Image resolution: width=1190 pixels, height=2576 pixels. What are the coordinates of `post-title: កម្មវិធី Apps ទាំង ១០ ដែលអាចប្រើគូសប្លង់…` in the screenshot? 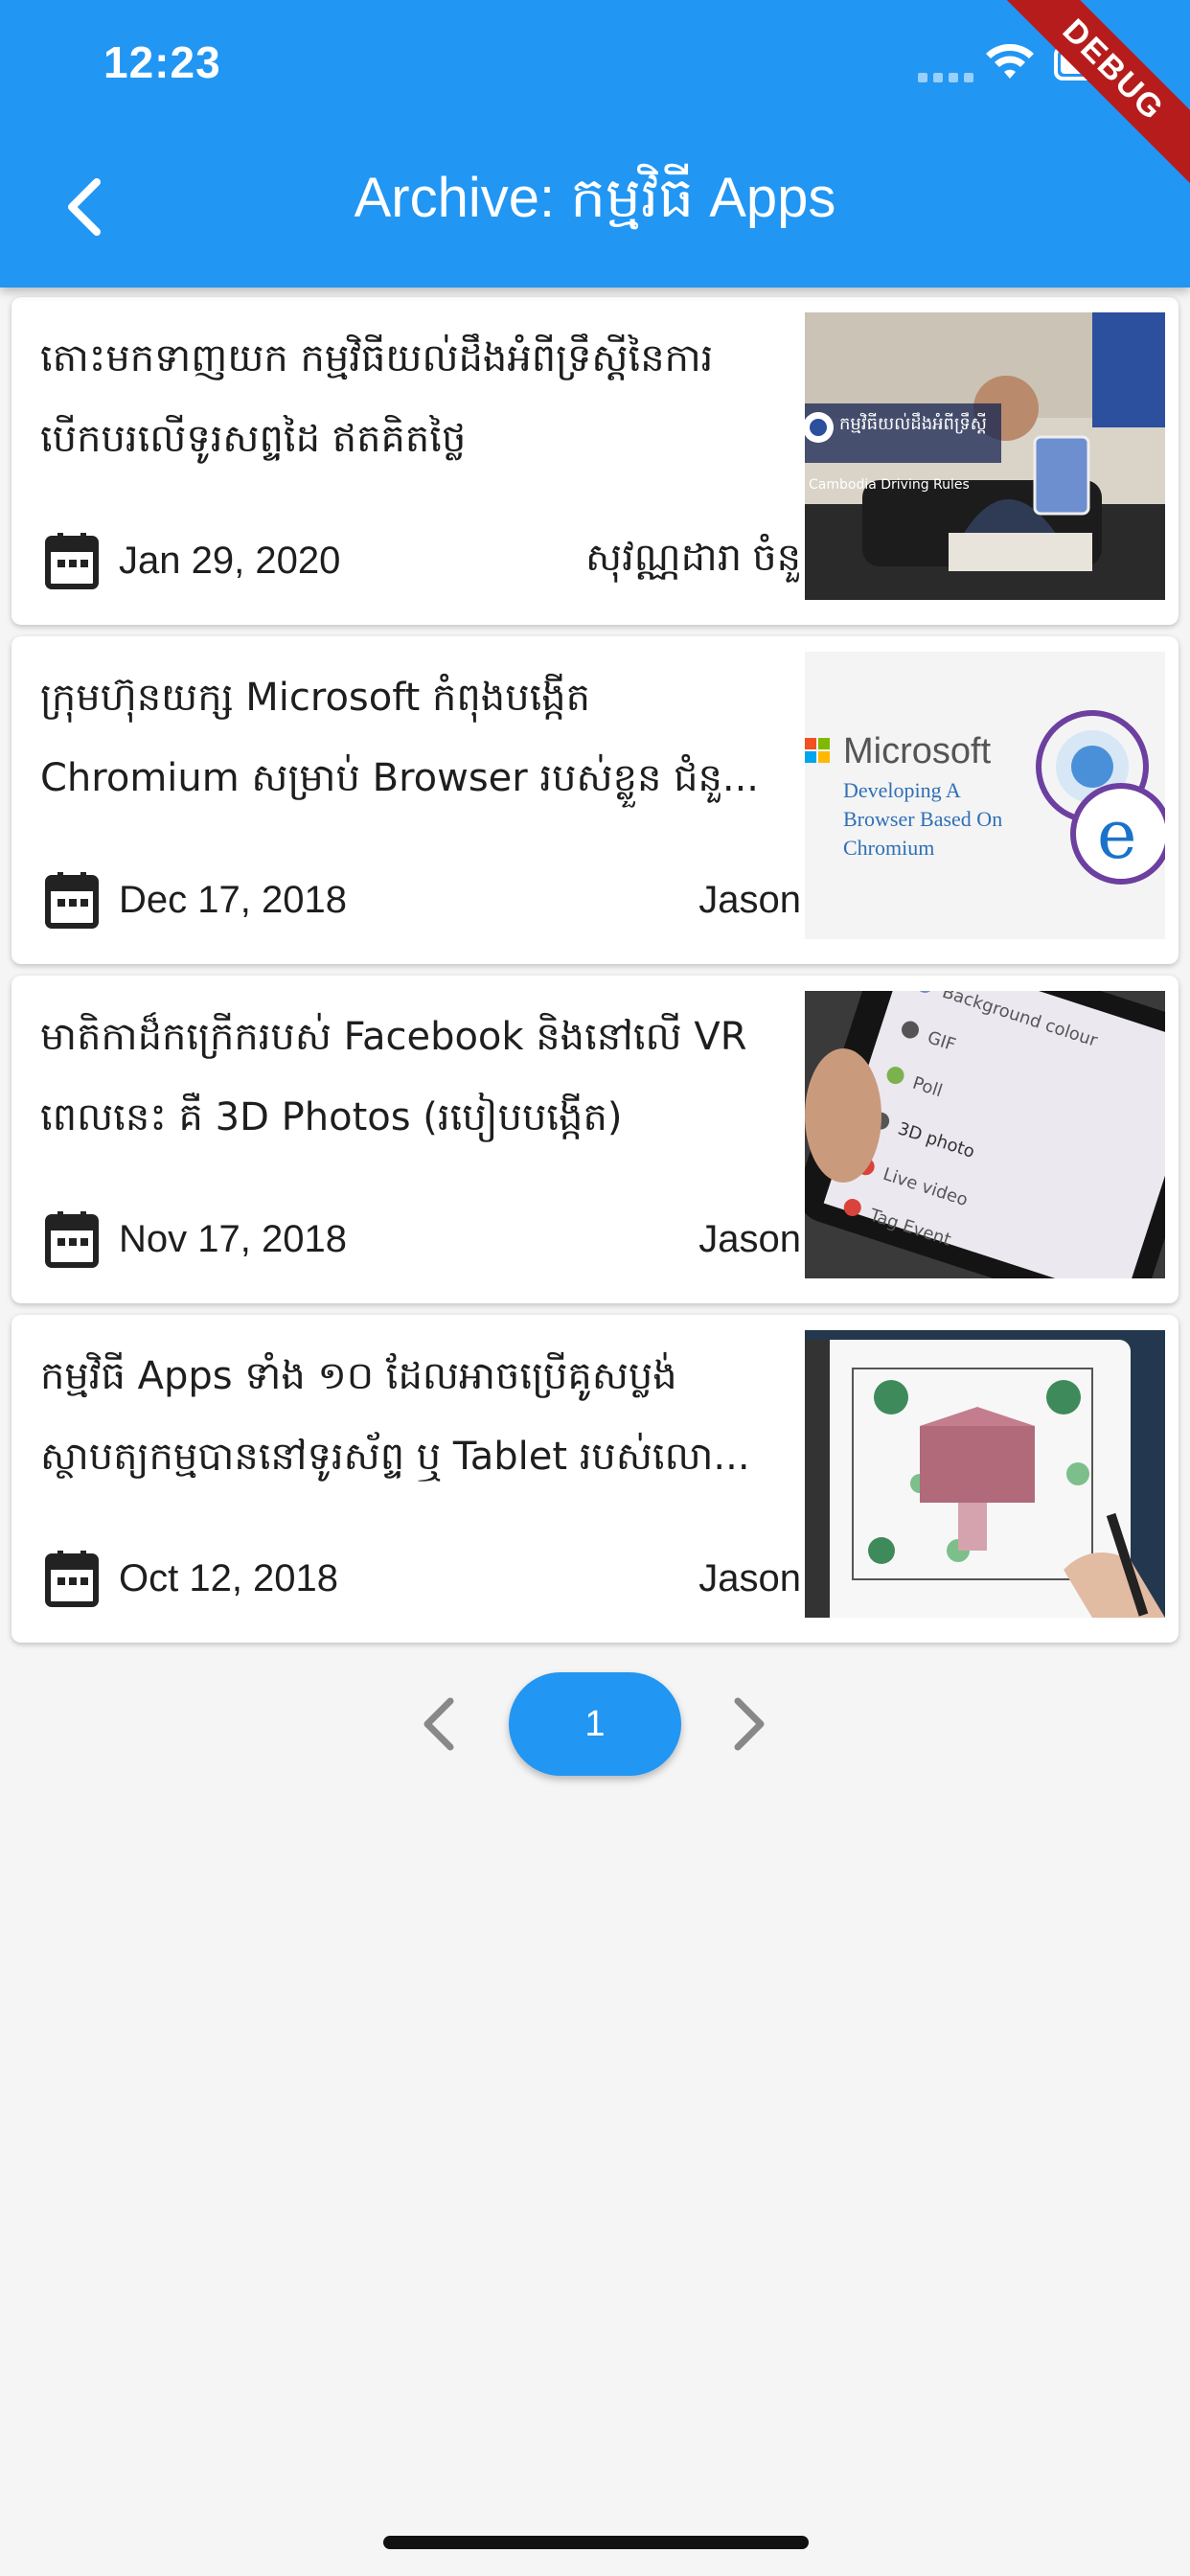 It's located at (395, 1416).